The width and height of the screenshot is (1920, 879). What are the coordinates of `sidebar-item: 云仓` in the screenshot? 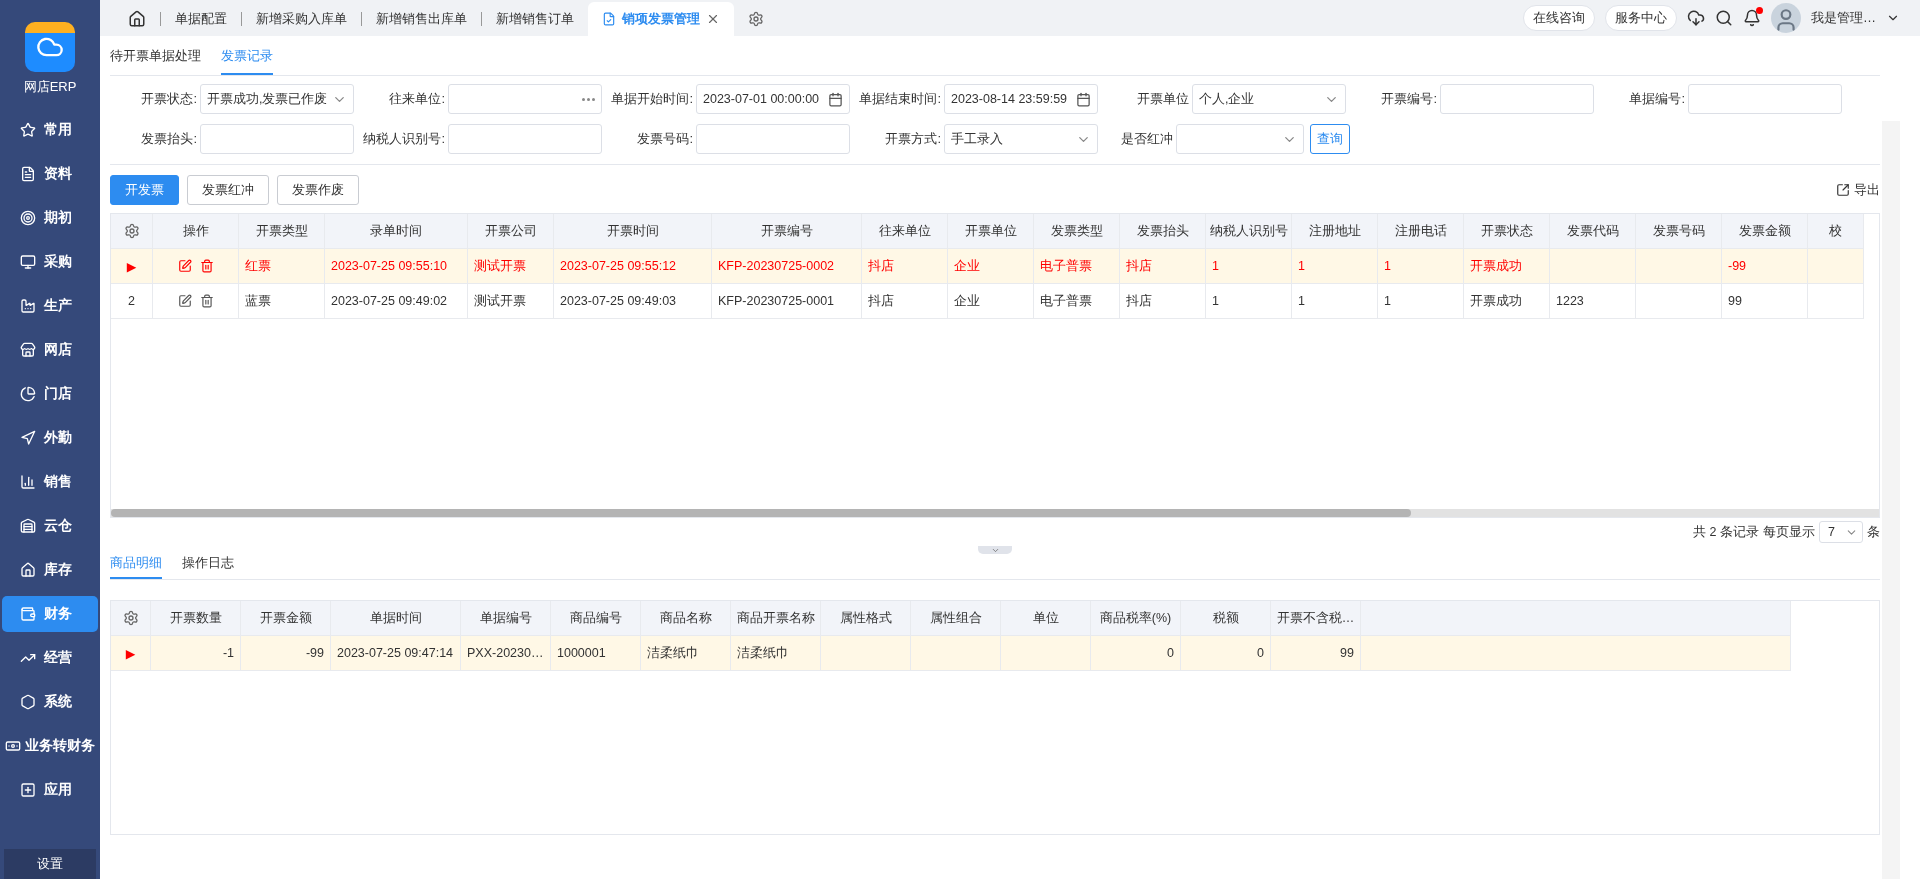 It's located at (50, 526).